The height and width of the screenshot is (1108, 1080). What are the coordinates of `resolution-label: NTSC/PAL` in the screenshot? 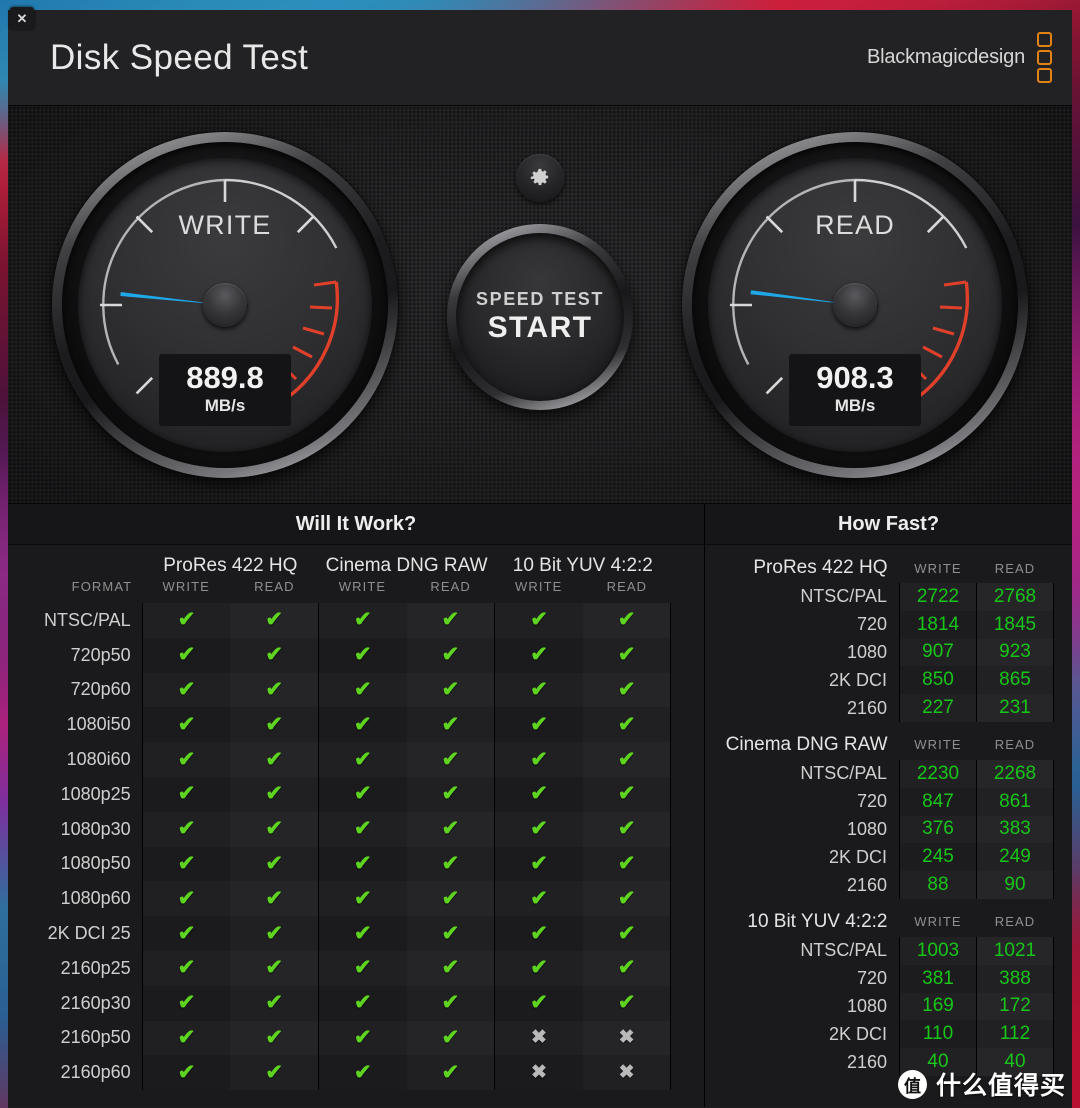 It's located at (843, 773).